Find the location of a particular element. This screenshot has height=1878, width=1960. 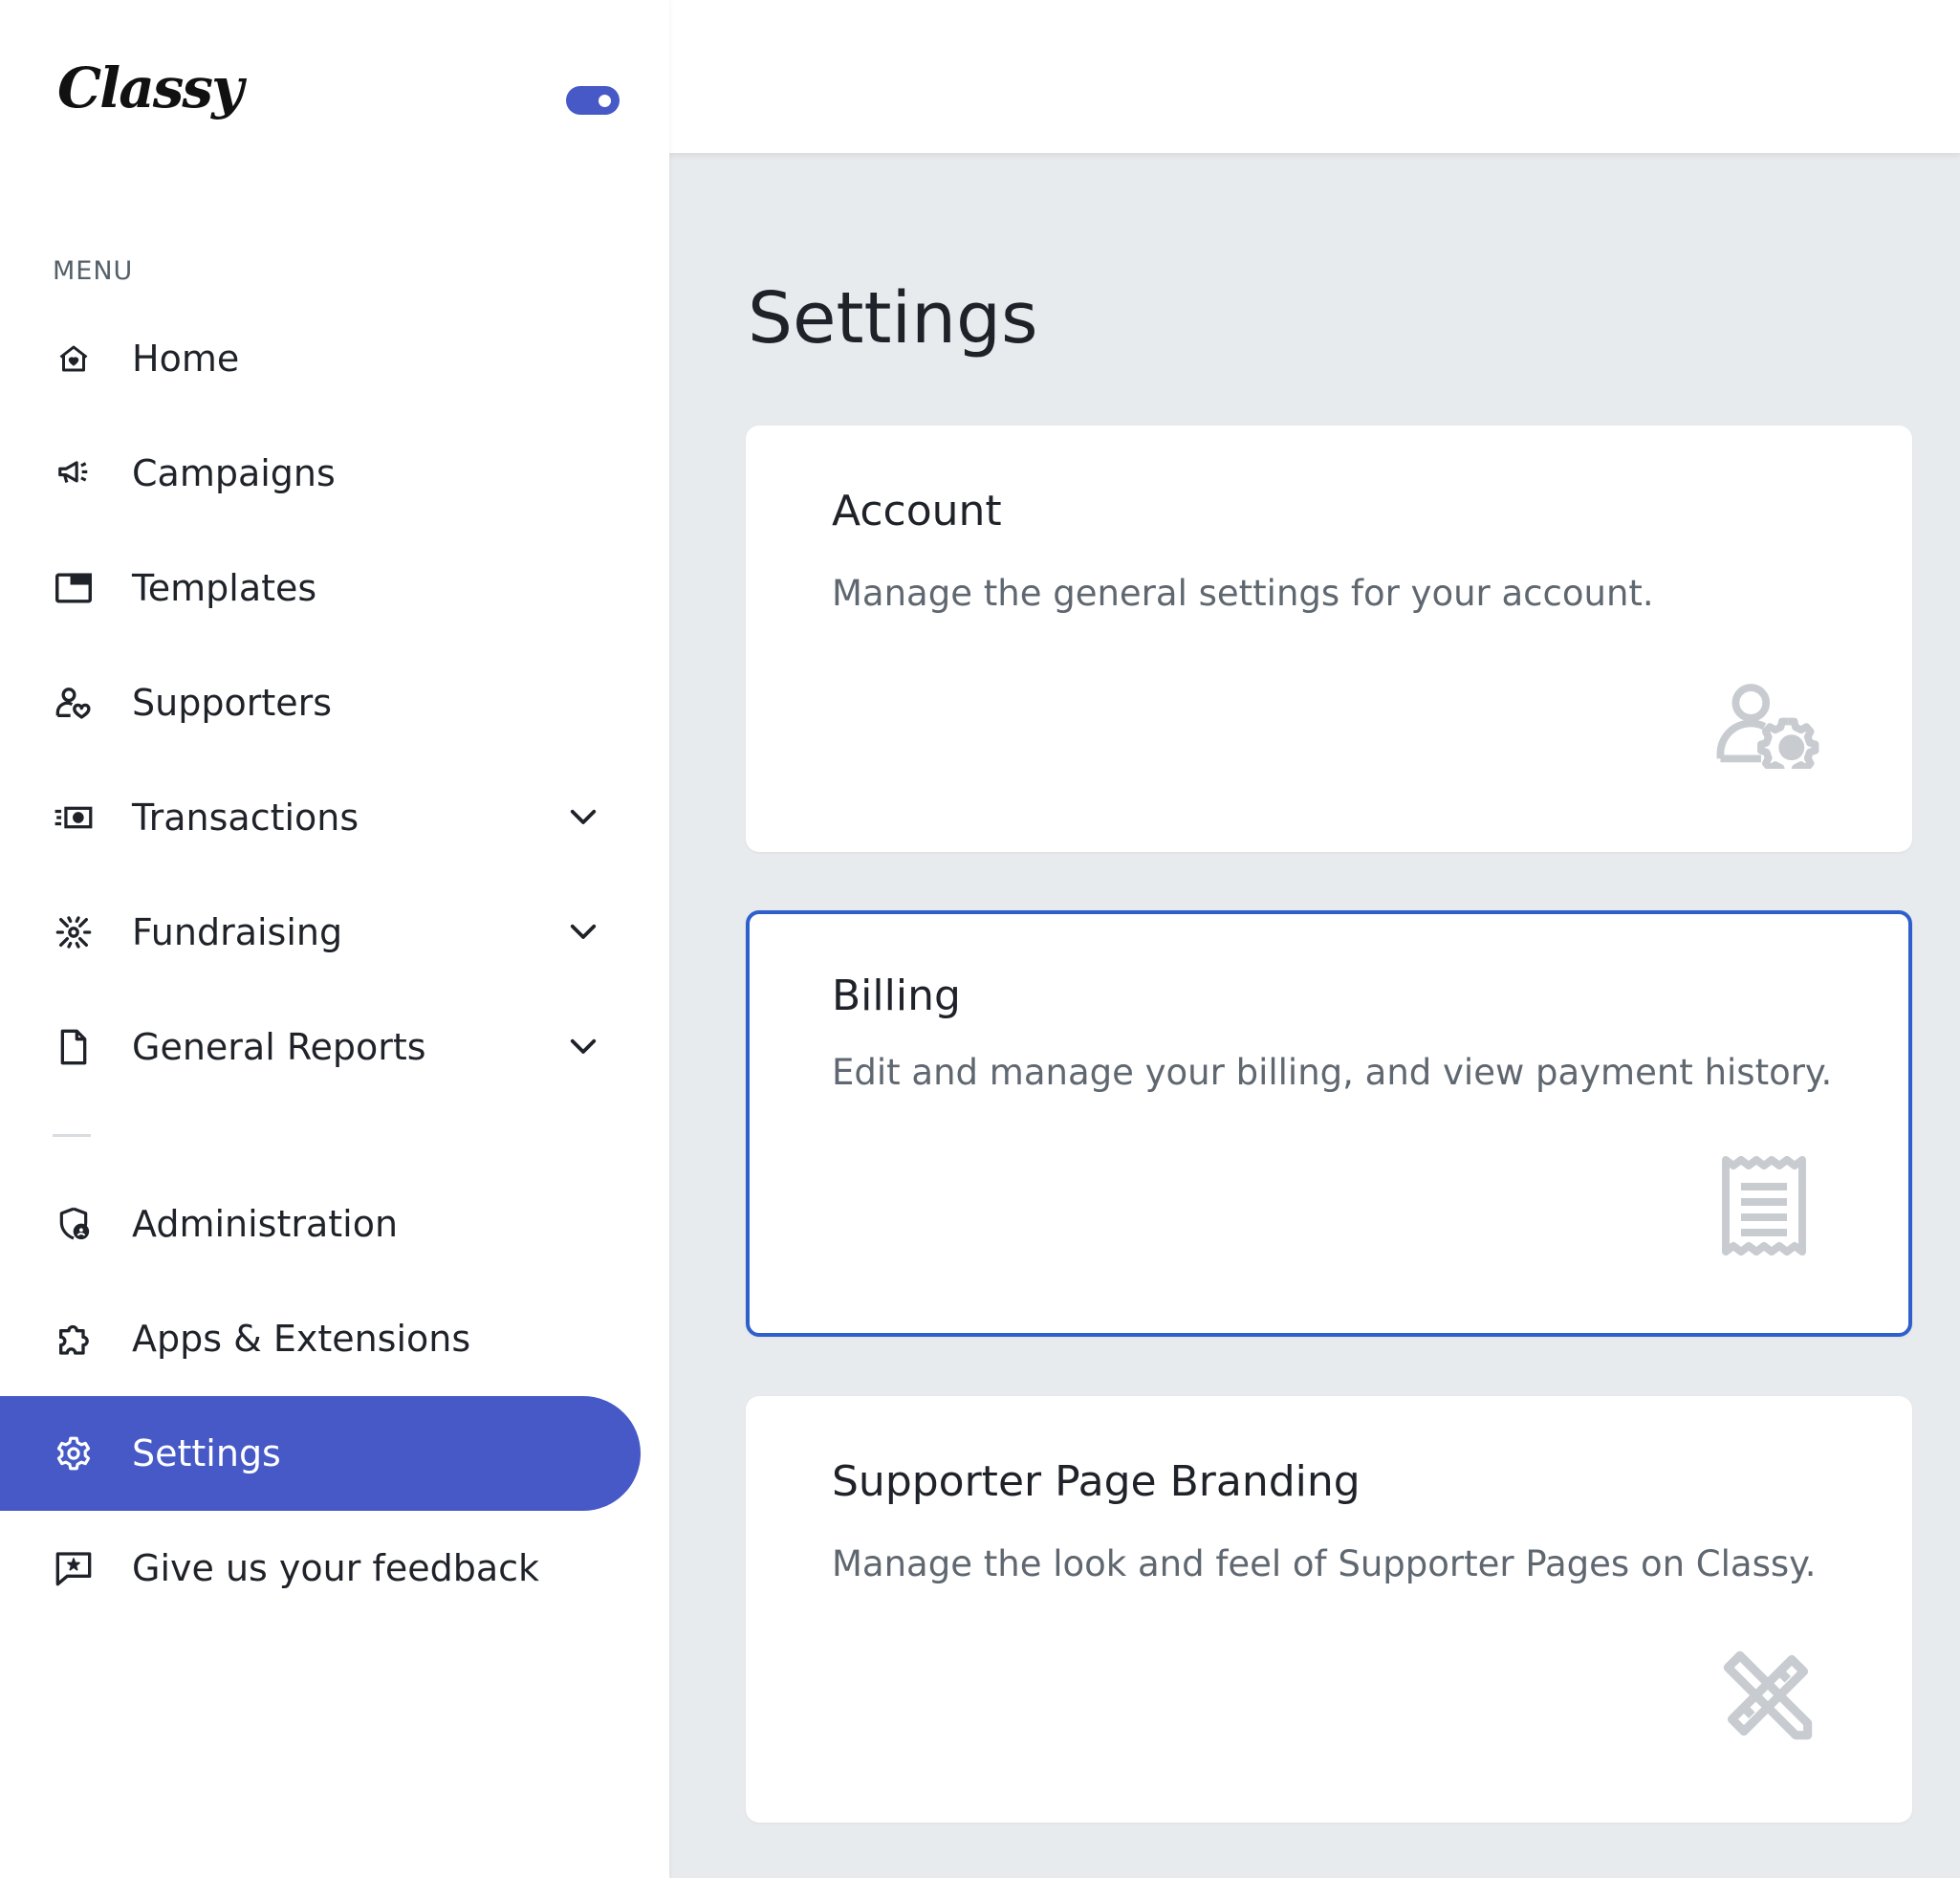

sidebar-item-supporters: Supporters is located at coordinates (320, 702).